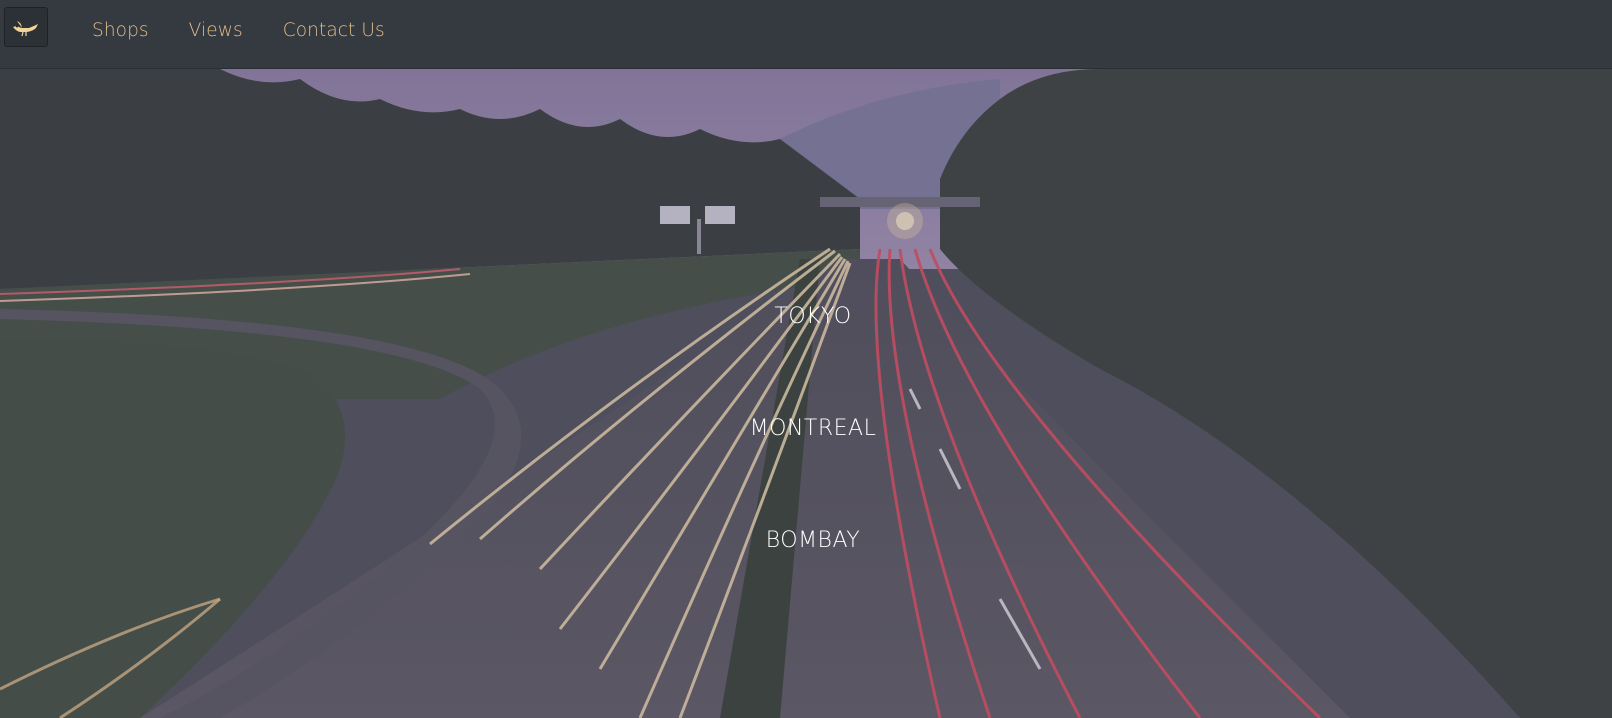 The image size is (1612, 718). I want to click on nav-link-contact-us: Contact Us, so click(334, 30).